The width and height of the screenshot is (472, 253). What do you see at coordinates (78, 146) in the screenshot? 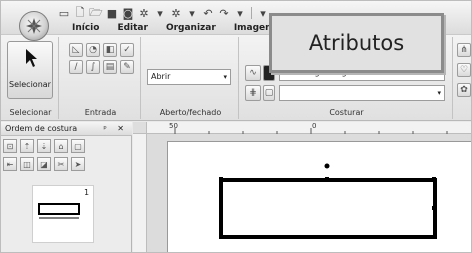
I see `frame-icon: ▢` at bounding box center [78, 146].